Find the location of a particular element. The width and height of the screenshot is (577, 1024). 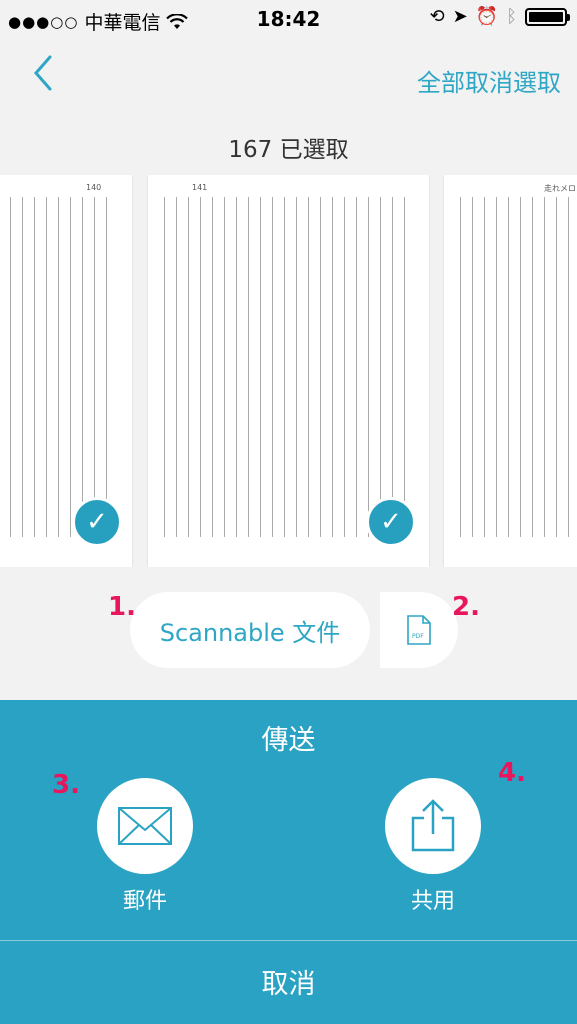

location-icon: ➤ is located at coordinates (460, 16).